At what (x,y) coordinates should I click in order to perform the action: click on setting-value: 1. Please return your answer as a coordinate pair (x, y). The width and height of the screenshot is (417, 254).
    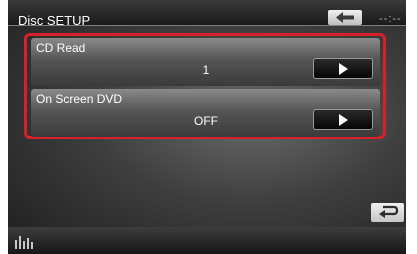
    Looking at the image, I should click on (206, 70).